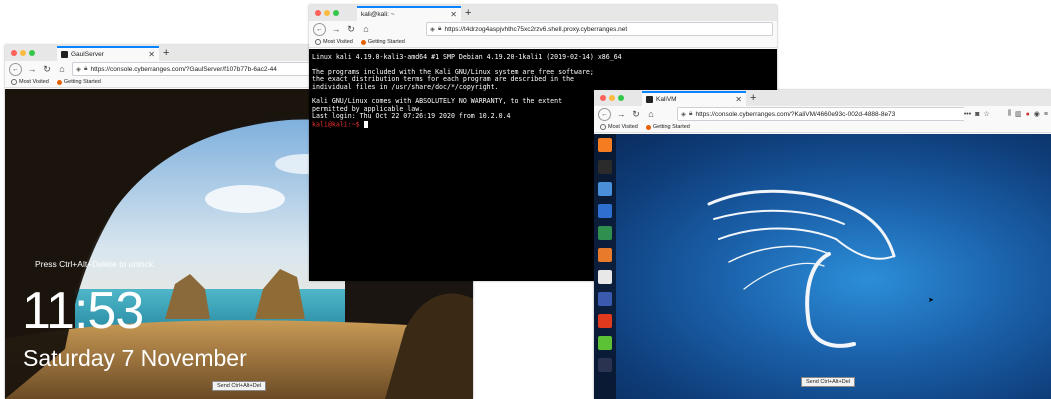 The height and width of the screenshot is (399, 1051). Describe the element at coordinates (338, 124) in the screenshot. I see `terminal-prompt: kali@kali:~$` at that location.